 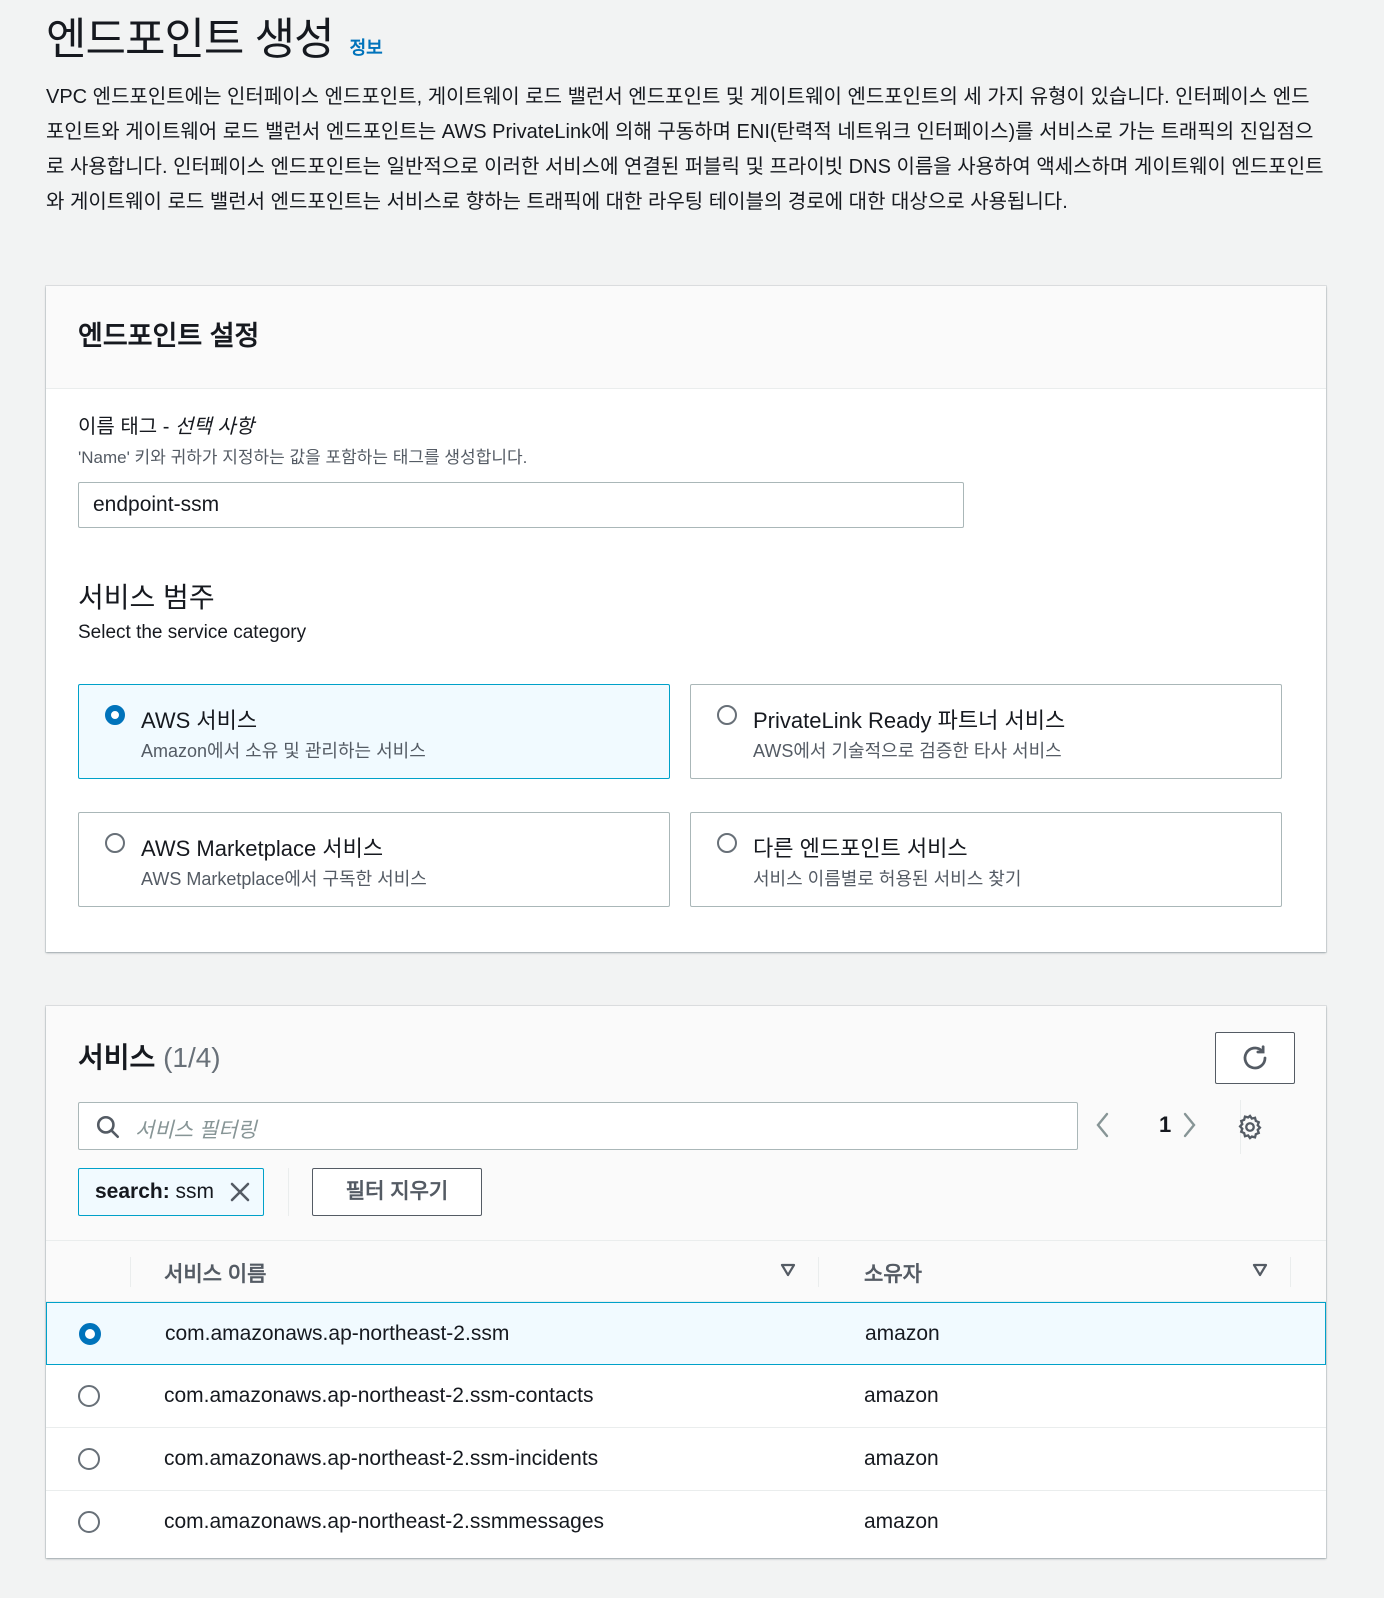 What do you see at coordinates (115, 715) in the screenshot?
I see `radio-aws-services` at bounding box center [115, 715].